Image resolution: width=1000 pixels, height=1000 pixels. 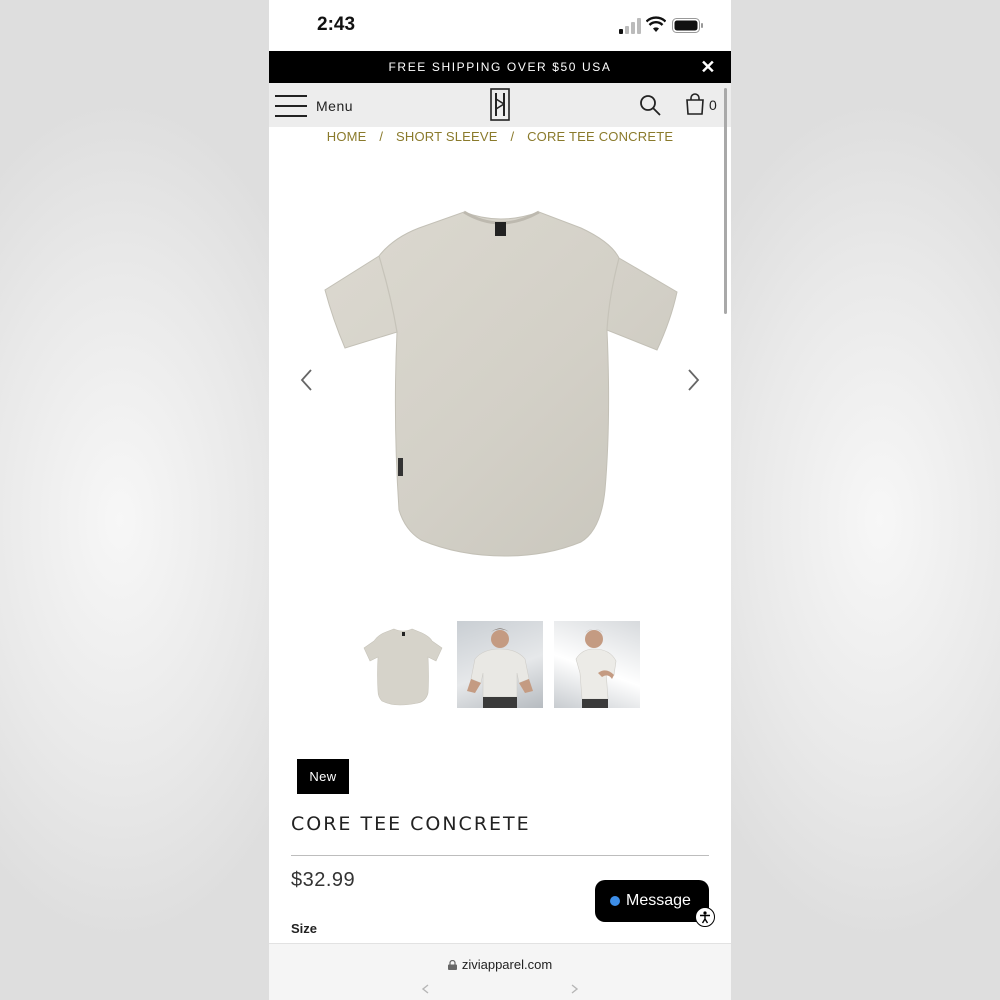 What do you see at coordinates (335, 106) in the screenshot?
I see `menu-label: Menu` at bounding box center [335, 106].